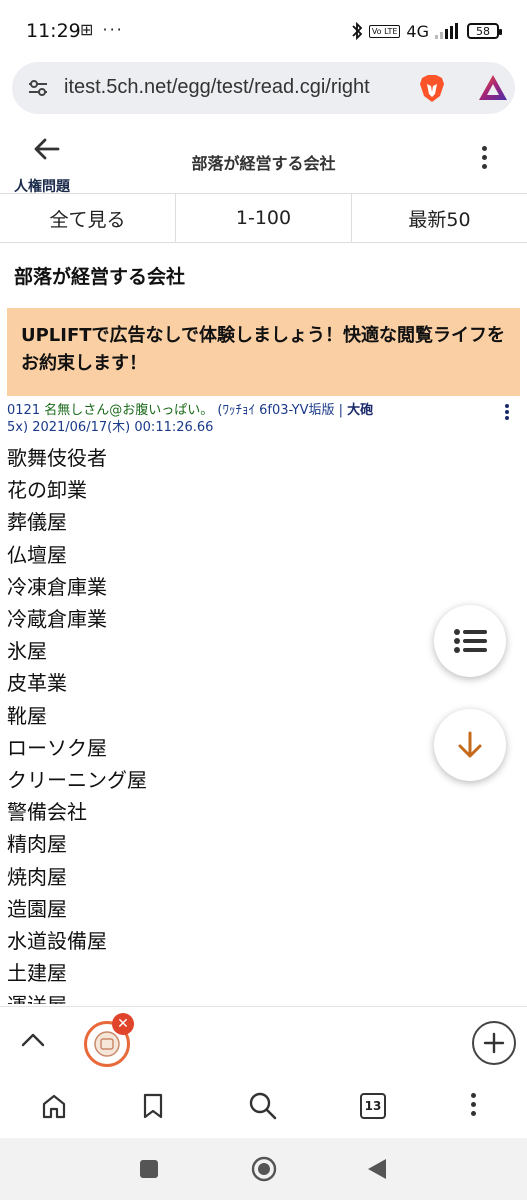 The image size is (527, 1200). I want to click on tab-switcher-button: 13, so click(373, 1106).